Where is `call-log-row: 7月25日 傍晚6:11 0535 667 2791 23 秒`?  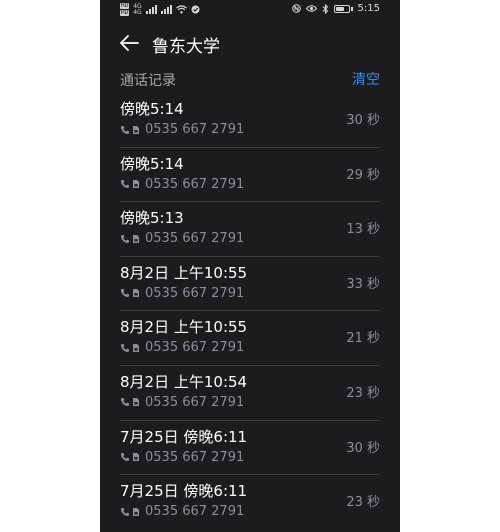
call-log-row: 7月25日 傍晚6:11 0535 667 2791 23 秒 is located at coordinates (250, 501).